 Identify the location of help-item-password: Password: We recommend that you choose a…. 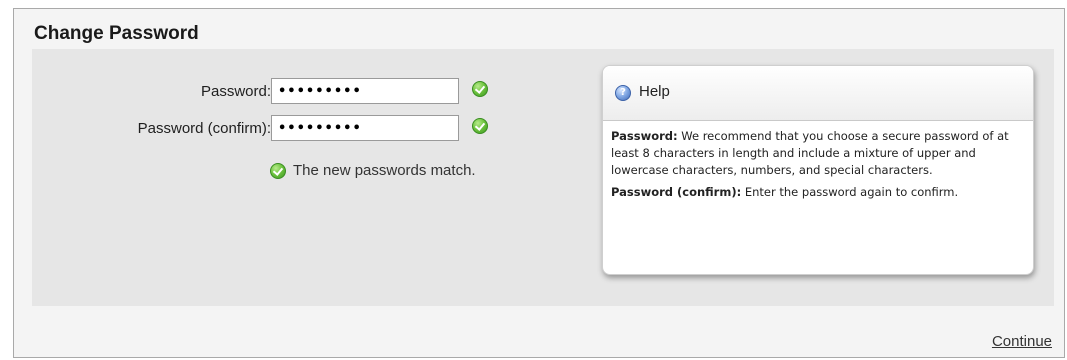
(818, 153).